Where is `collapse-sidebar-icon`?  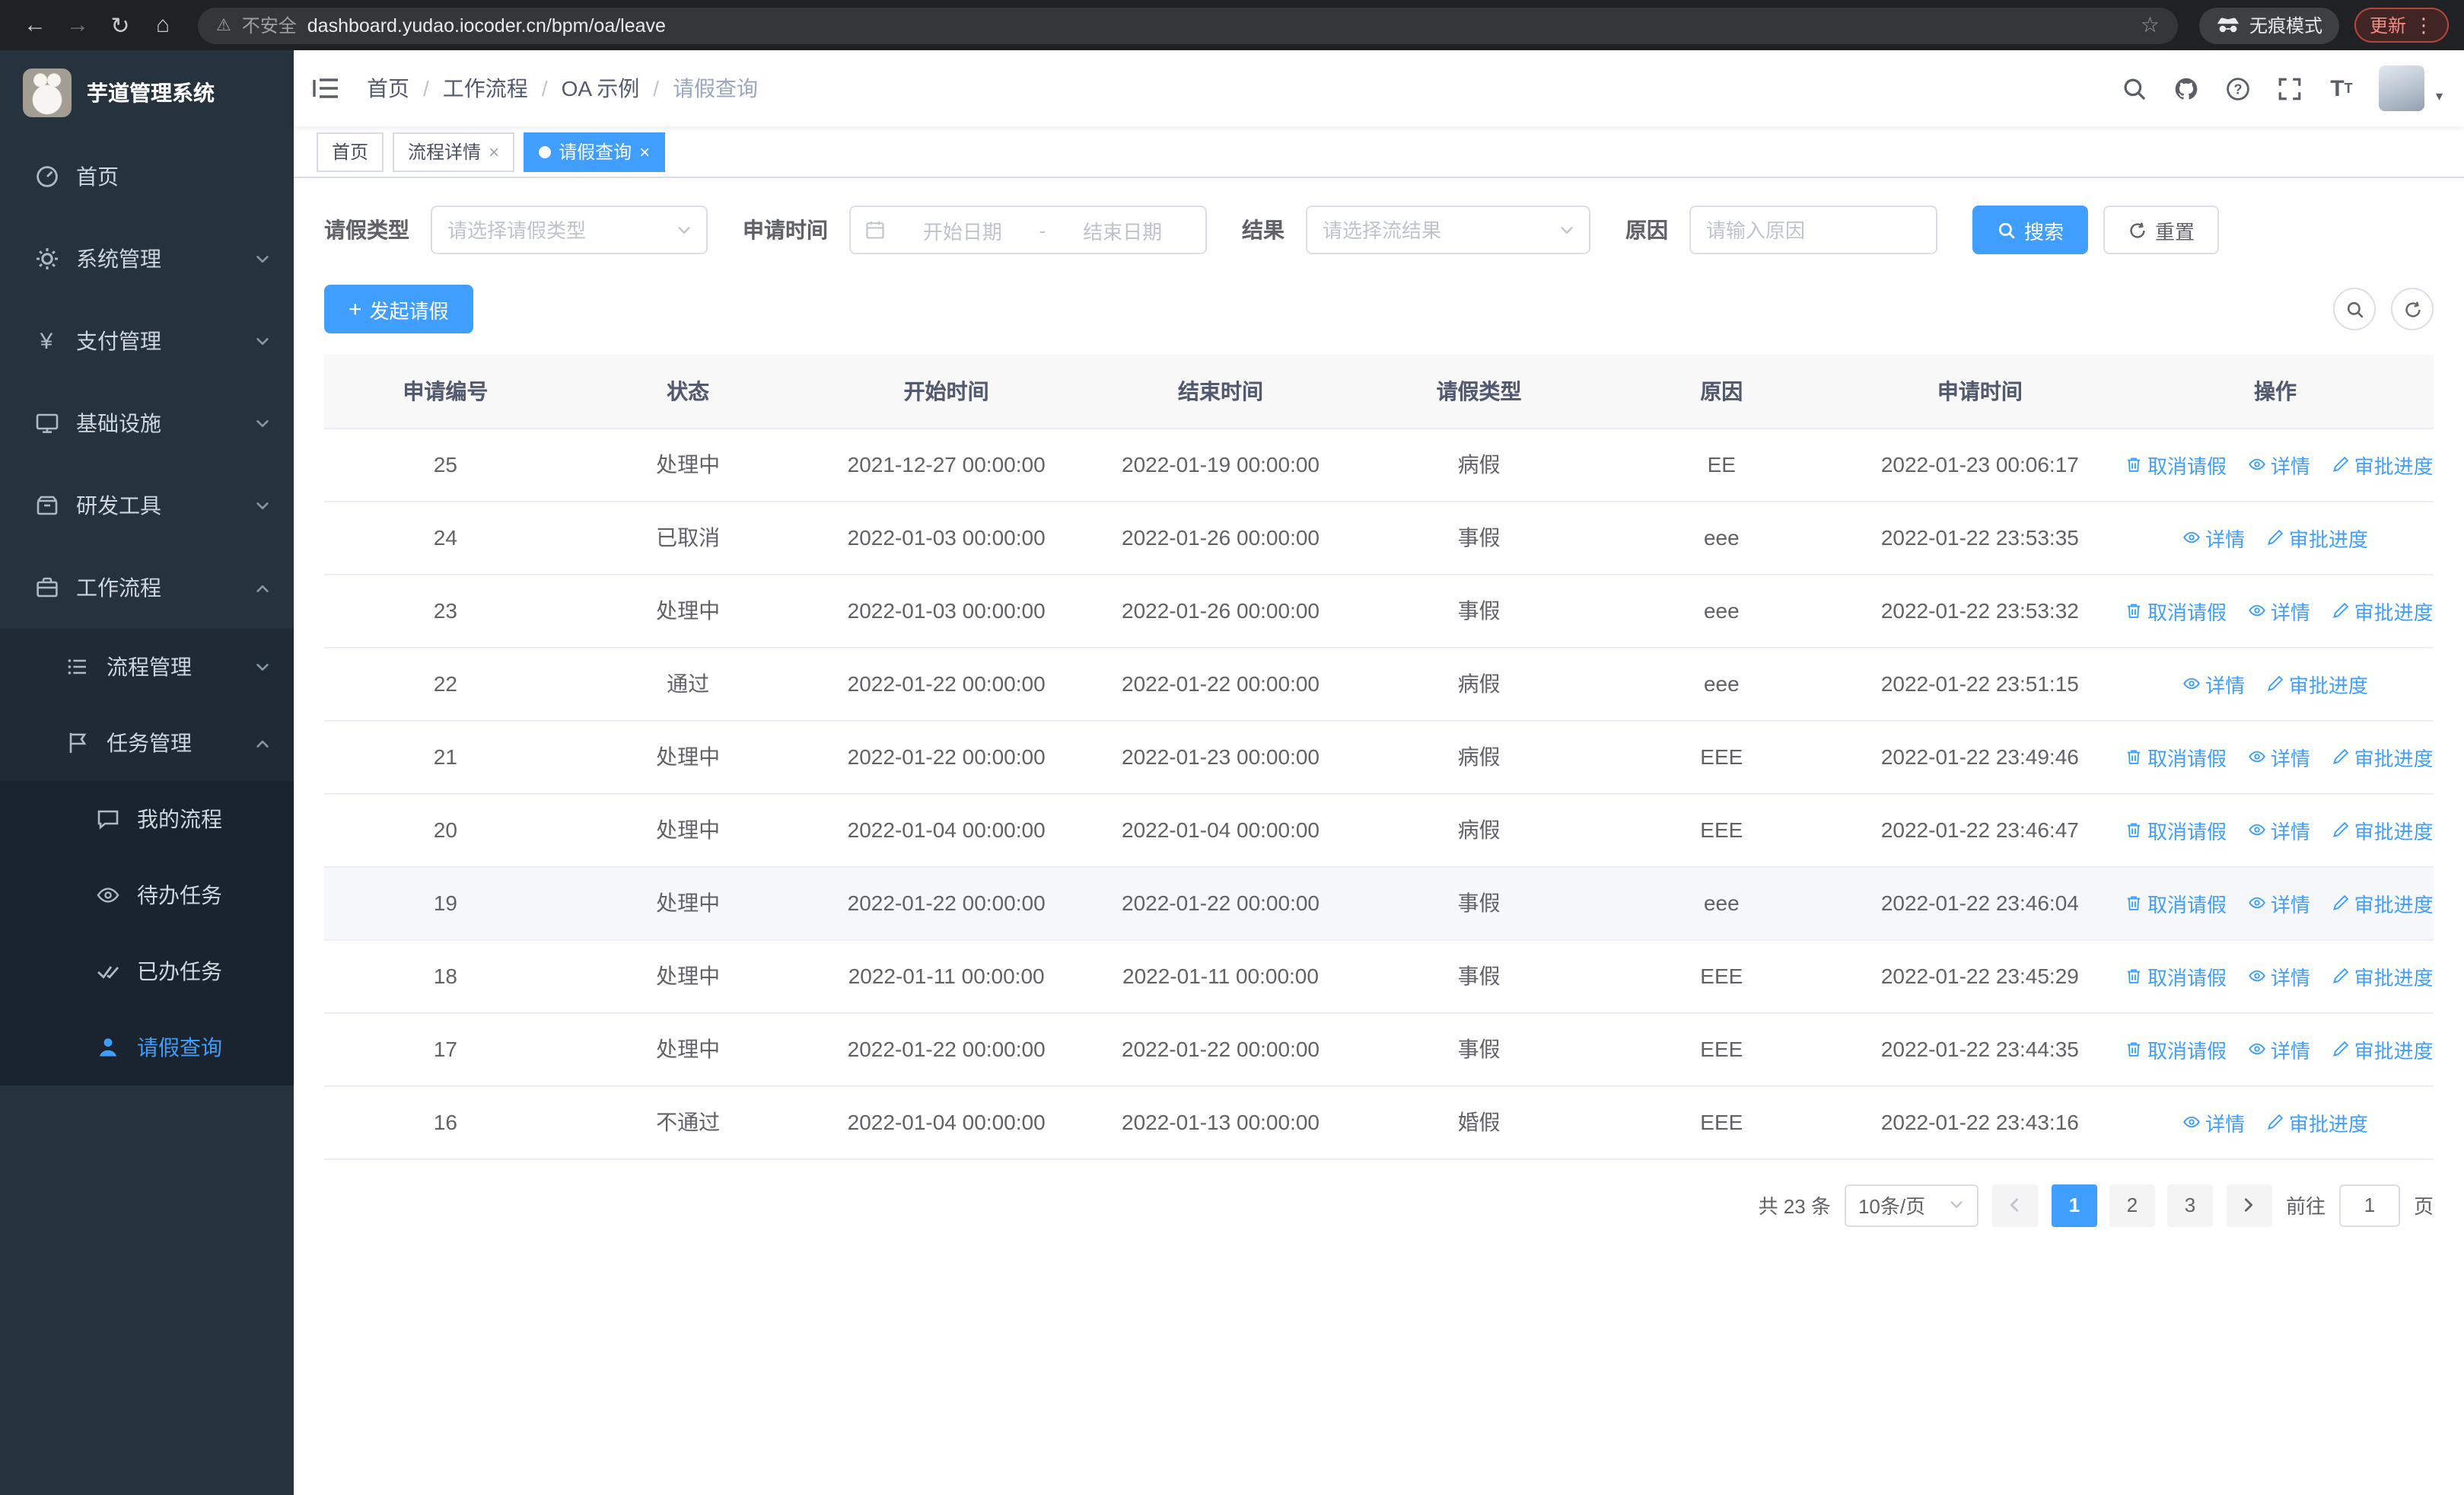
collapse-sidebar-icon is located at coordinates (328, 89).